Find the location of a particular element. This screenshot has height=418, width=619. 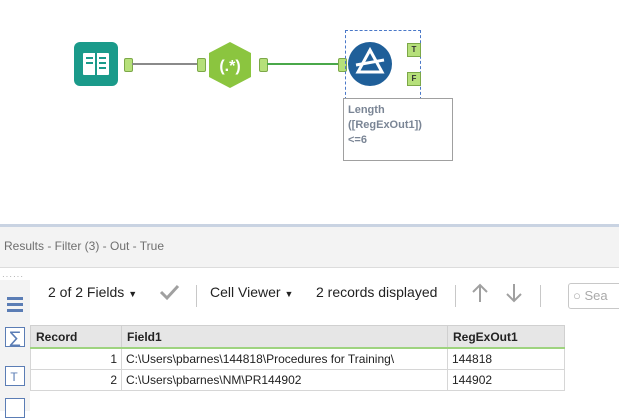

search-placeholder: Sea is located at coordinates (596, 295).